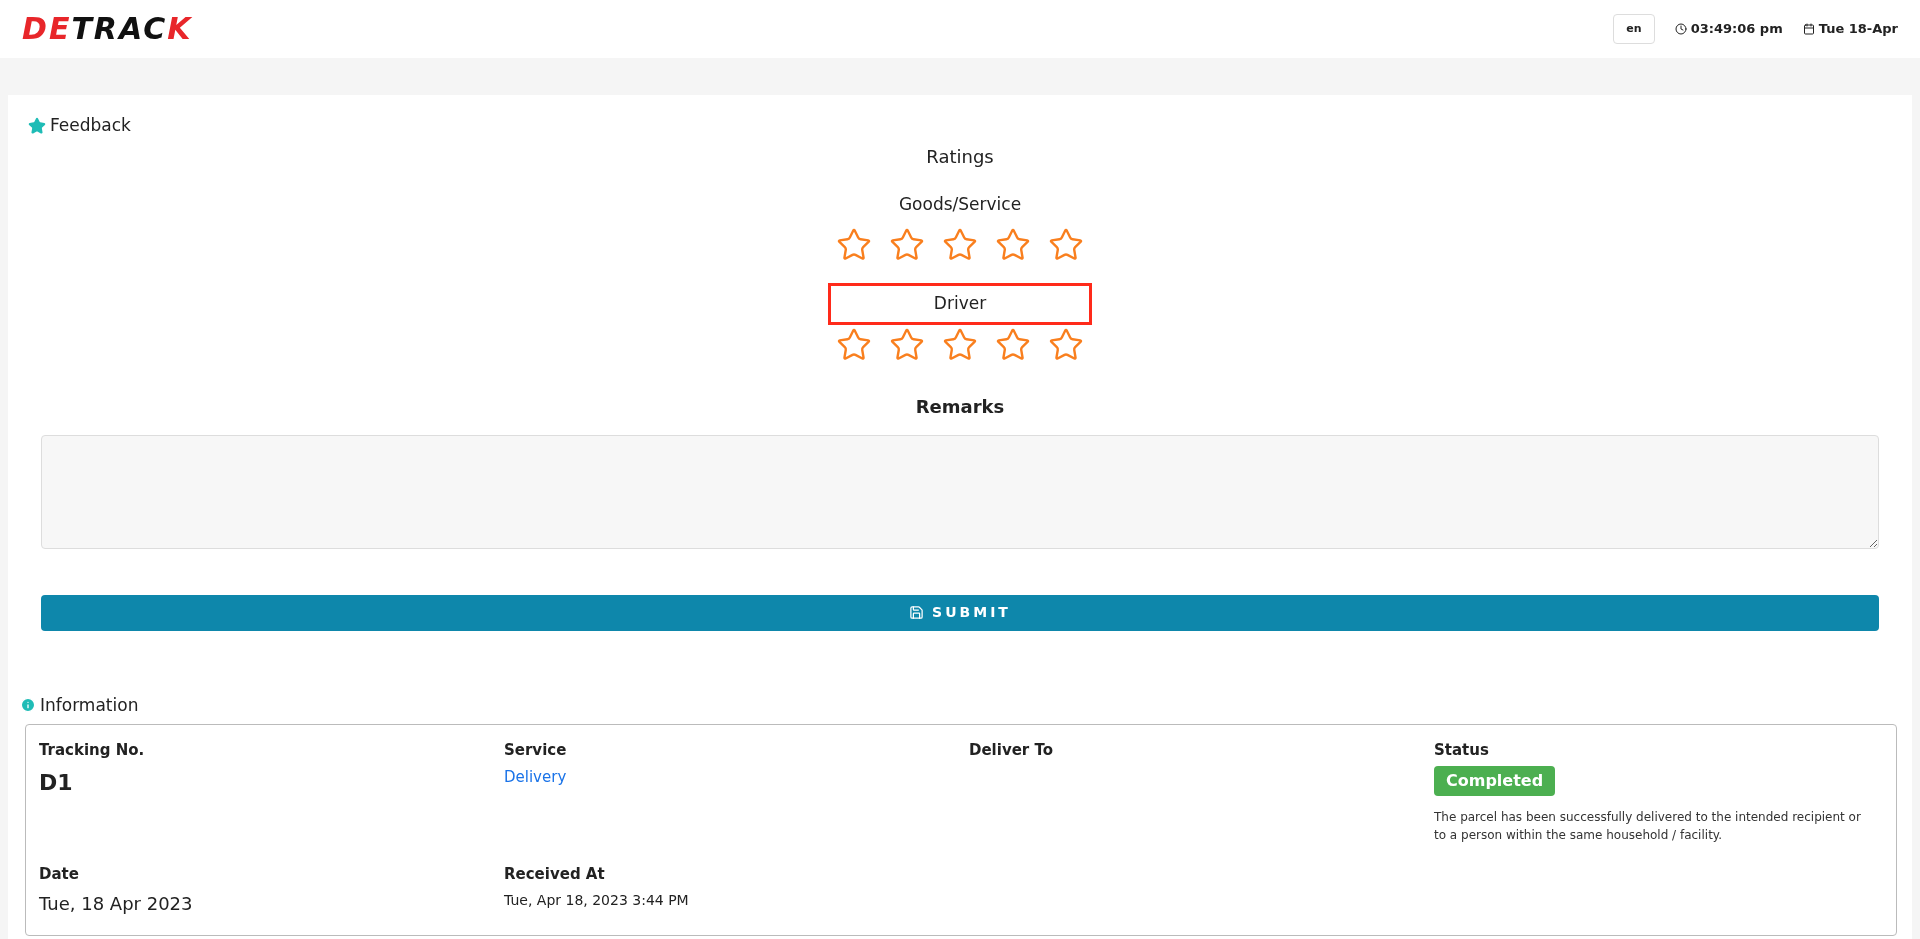 This screenshot has width=1920, height=939. I want to click on submit-button: SUBMIT, so click(960, 612).